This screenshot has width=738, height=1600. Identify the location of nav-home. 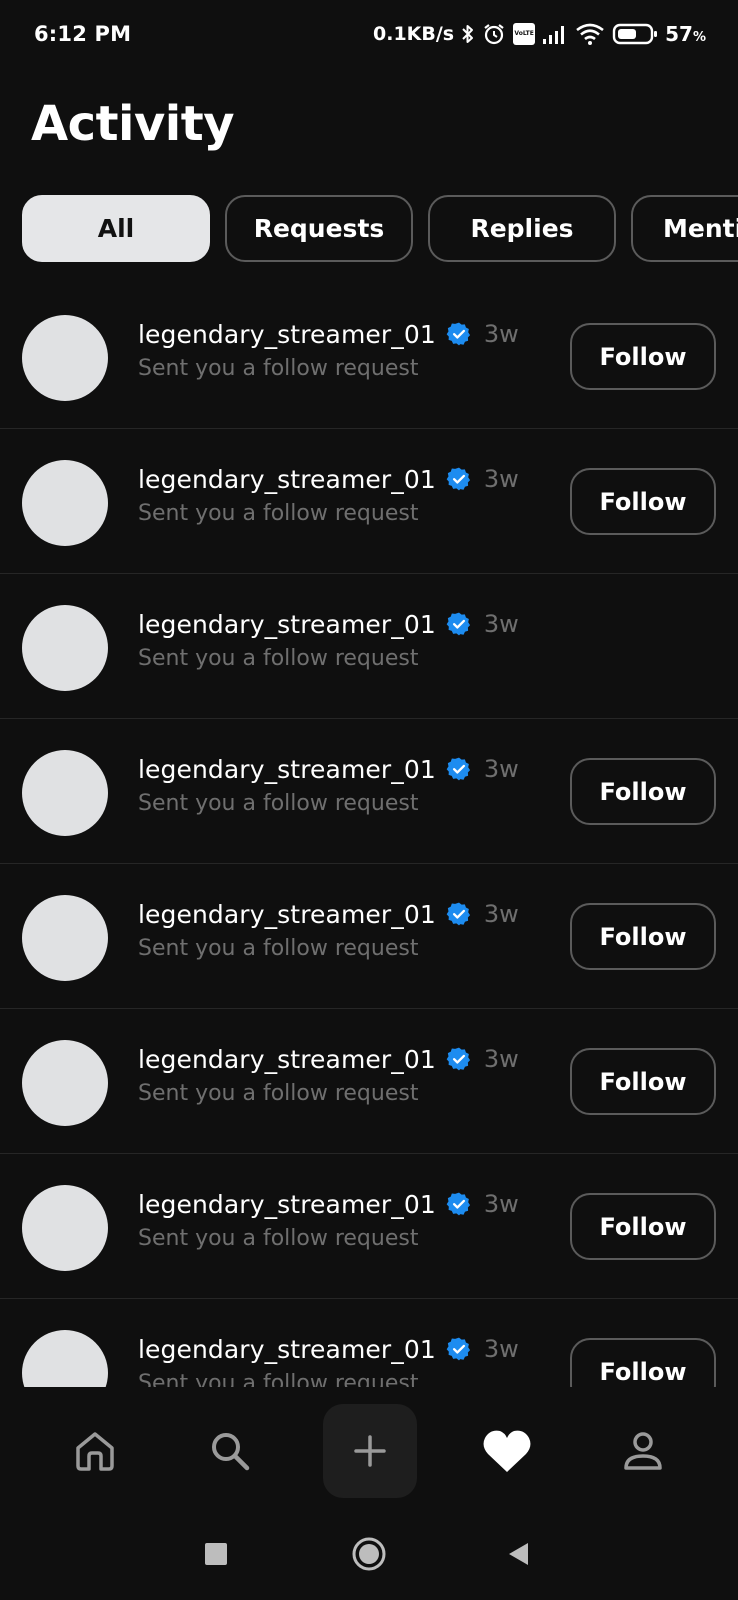
(95, 1451).